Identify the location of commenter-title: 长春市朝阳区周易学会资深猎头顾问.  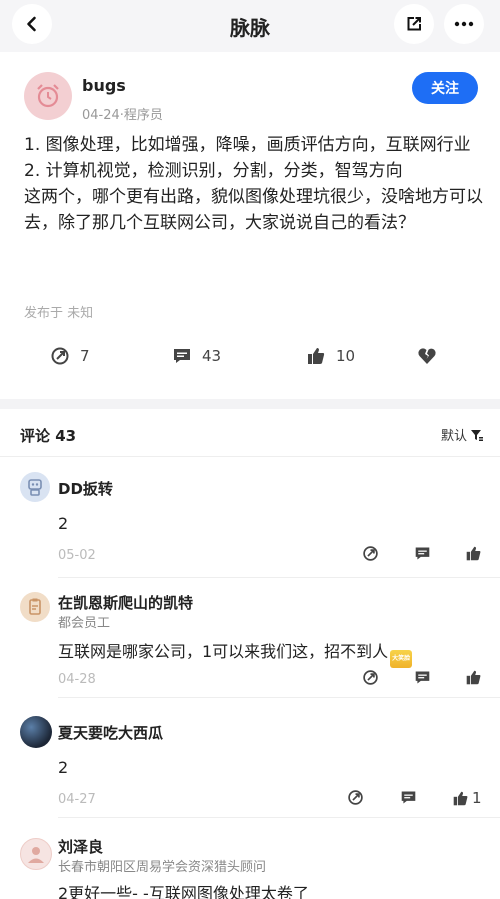
(162, 867).